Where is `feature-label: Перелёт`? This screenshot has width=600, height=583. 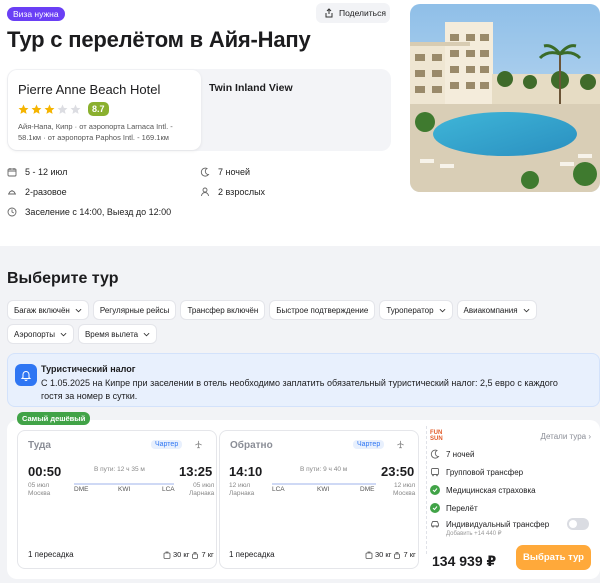
feature-label: Перелёт is located at coordinates (462, 508).